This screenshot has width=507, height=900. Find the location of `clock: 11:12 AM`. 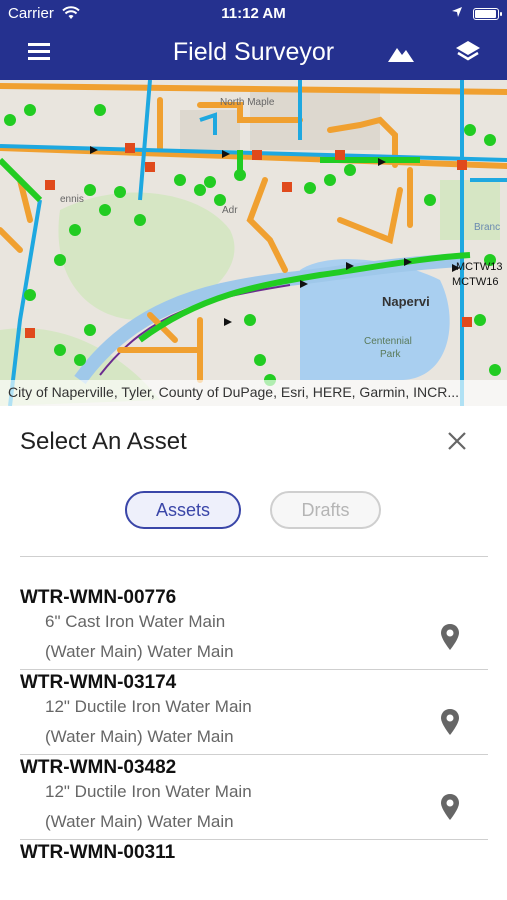

clock: 11:12 AM is located at coordinates (253, 13).